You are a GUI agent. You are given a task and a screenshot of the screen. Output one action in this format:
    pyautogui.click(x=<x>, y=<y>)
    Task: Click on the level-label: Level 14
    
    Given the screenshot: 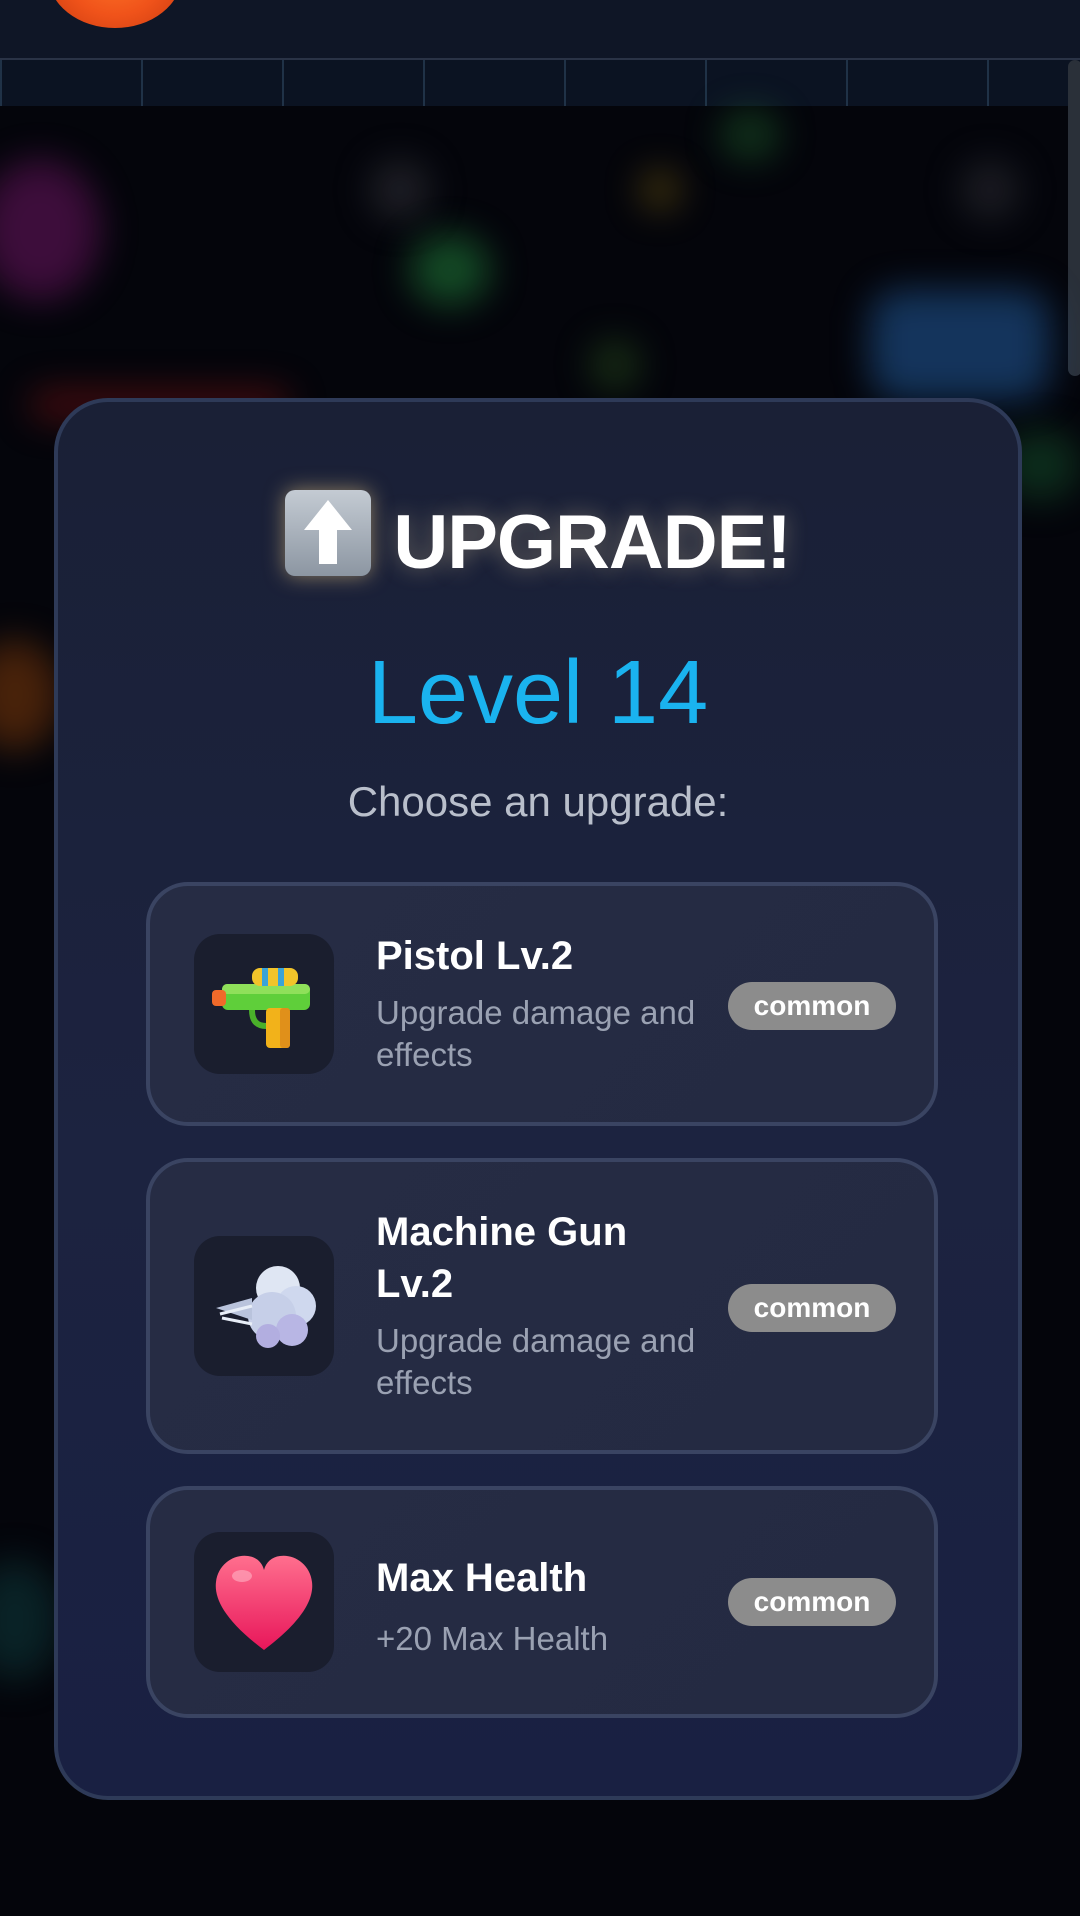 What is the action you would take?
    pyautogui.click(x=538, y=693)
    